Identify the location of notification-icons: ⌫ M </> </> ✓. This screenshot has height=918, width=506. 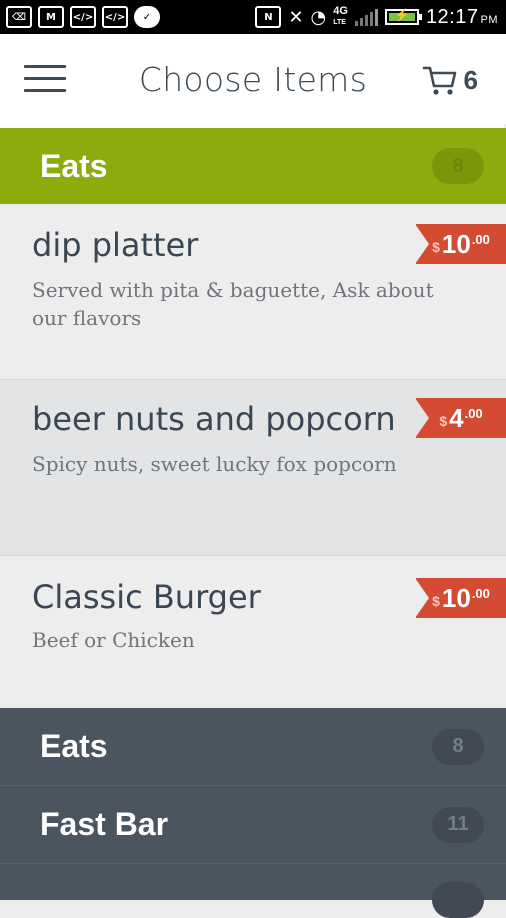
(80, 17).